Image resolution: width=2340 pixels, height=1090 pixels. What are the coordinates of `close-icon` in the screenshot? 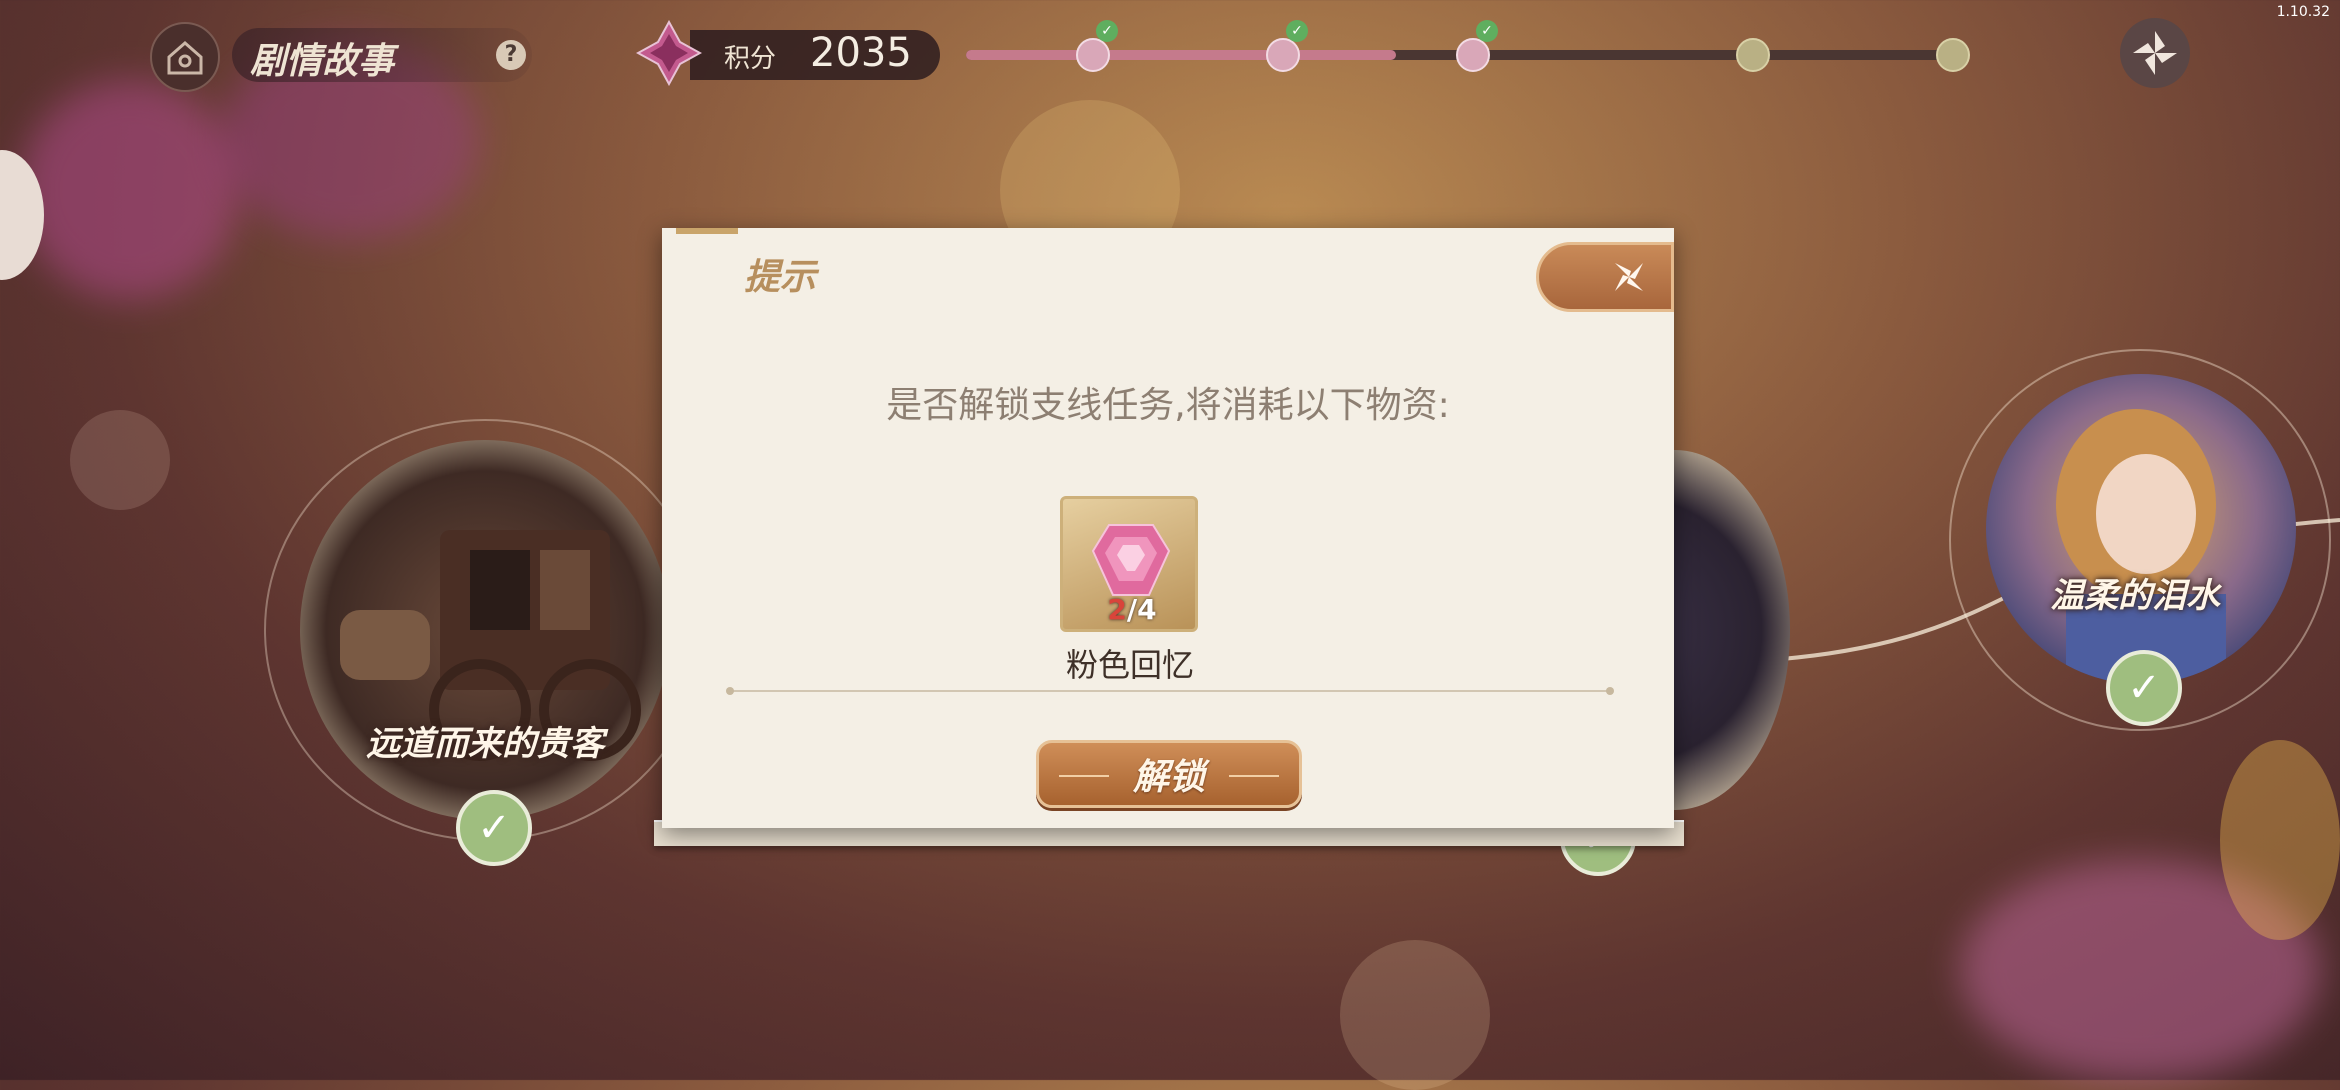 It's located at (1629, 277).